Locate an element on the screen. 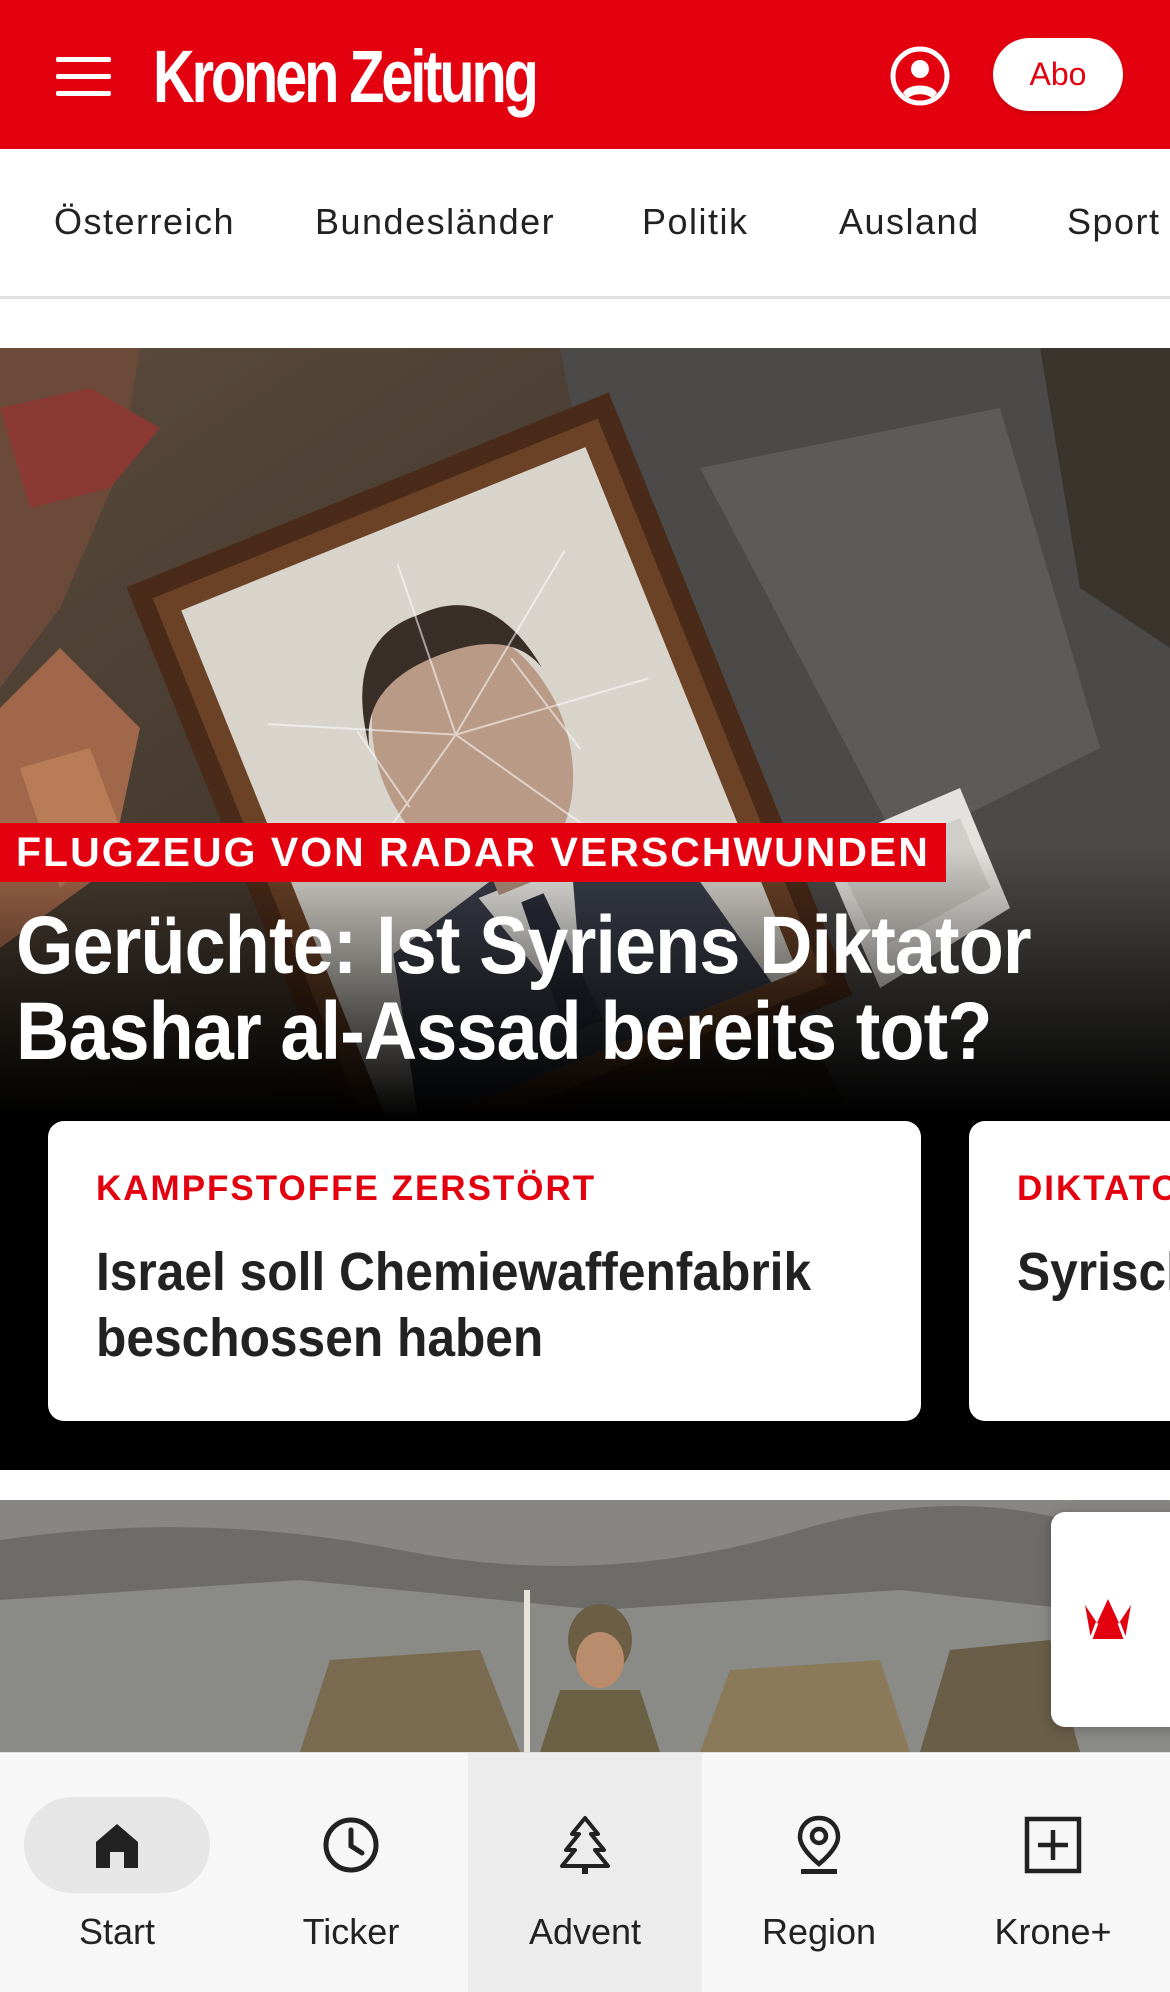  tree-icon is located at coordinates (585, 1845).